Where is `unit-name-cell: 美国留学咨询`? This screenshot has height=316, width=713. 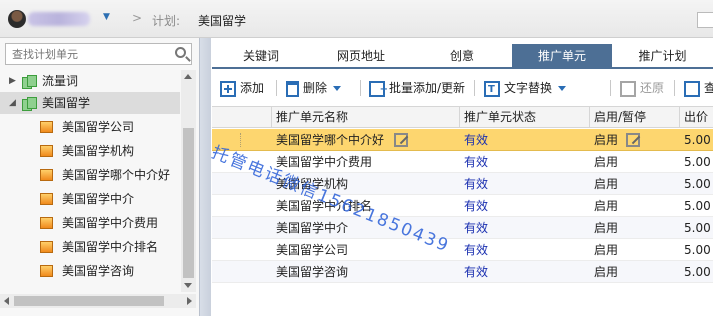
unit-name-cell: 美国留学咨询 is located at coordinates (366, 272).